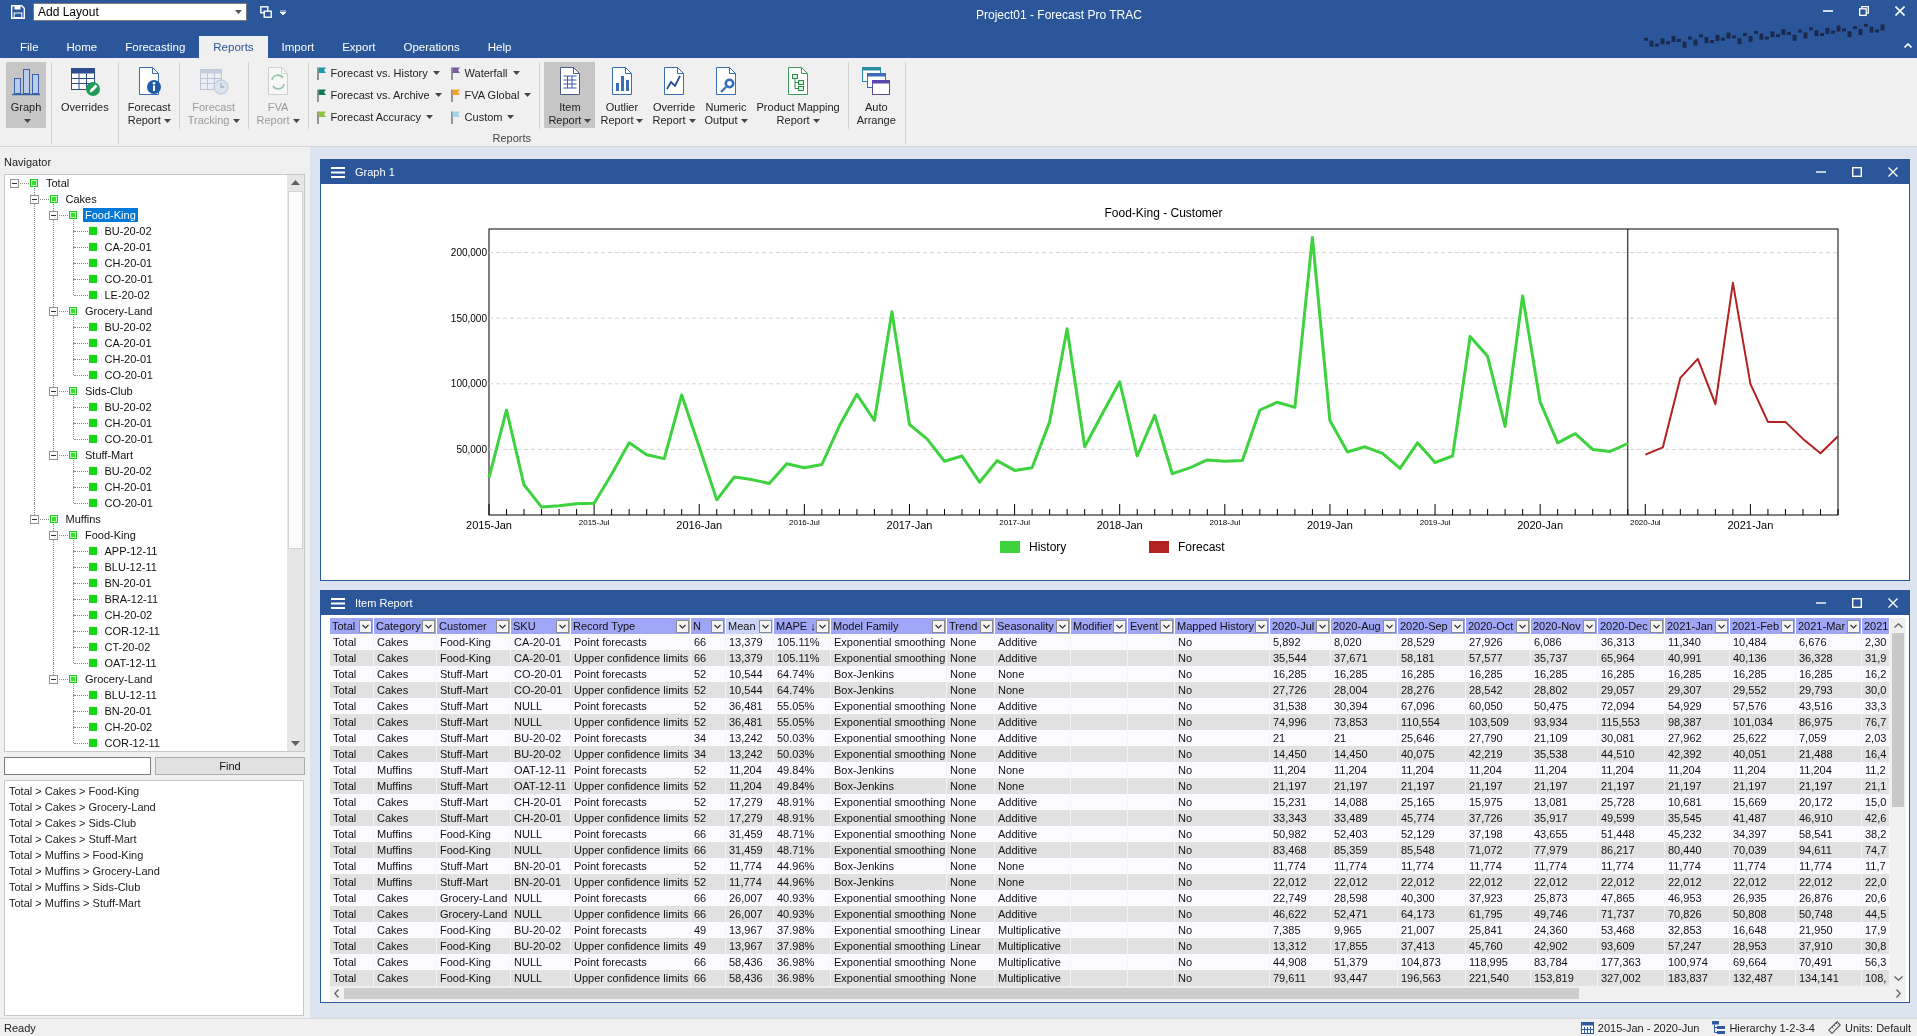 Image resolution: width=1917 pixels, height=1036 pixels. What do you see at coordinates (674, 95) in the screenshot?
I see `ribbon-button: Override Report` at bounding box center [674, 95].